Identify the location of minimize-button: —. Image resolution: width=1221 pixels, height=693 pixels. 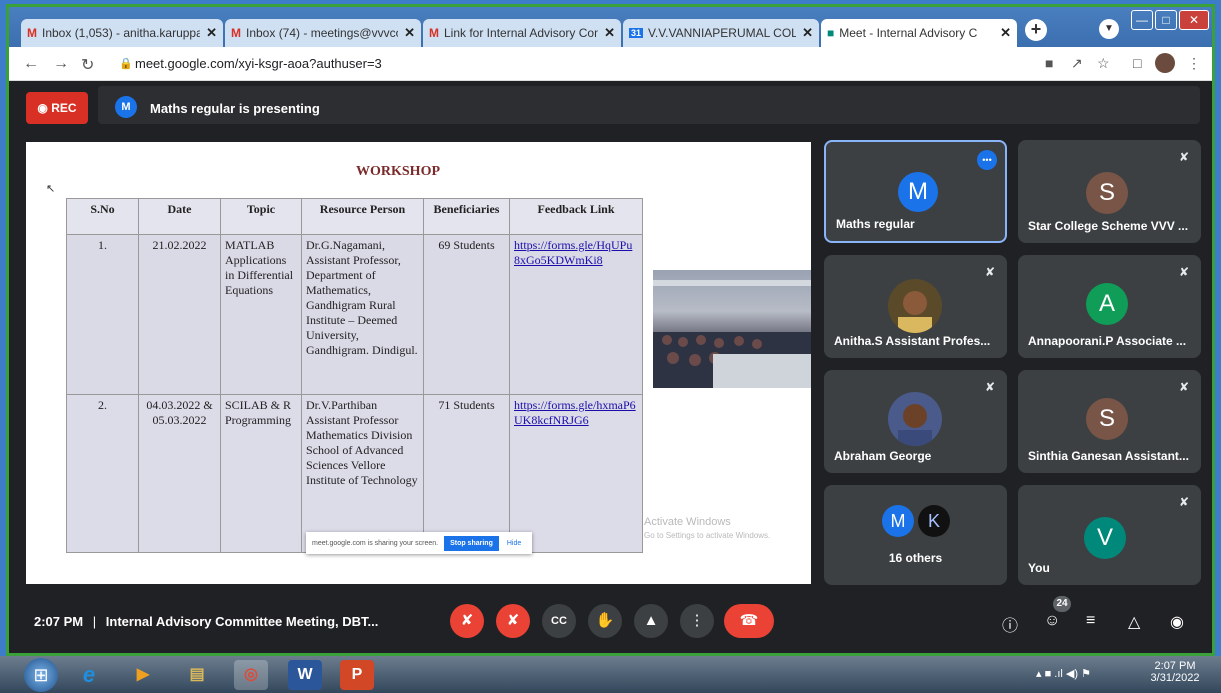
(1142, 20).